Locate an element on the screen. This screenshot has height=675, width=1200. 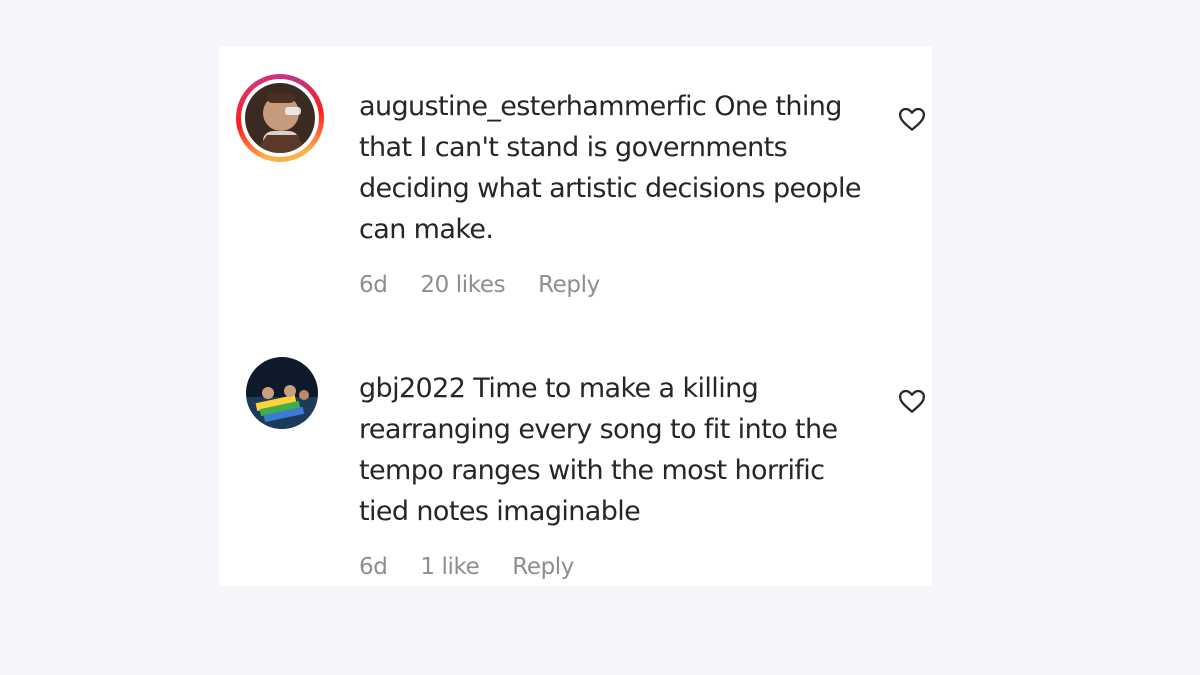
comment-meta: 6d 1 like Reply is located at coordinates (466, 567).